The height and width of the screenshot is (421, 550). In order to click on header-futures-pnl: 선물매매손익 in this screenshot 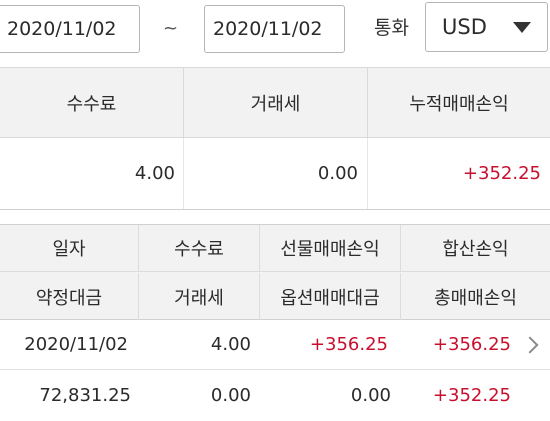, I will do `click(330, 249)`.